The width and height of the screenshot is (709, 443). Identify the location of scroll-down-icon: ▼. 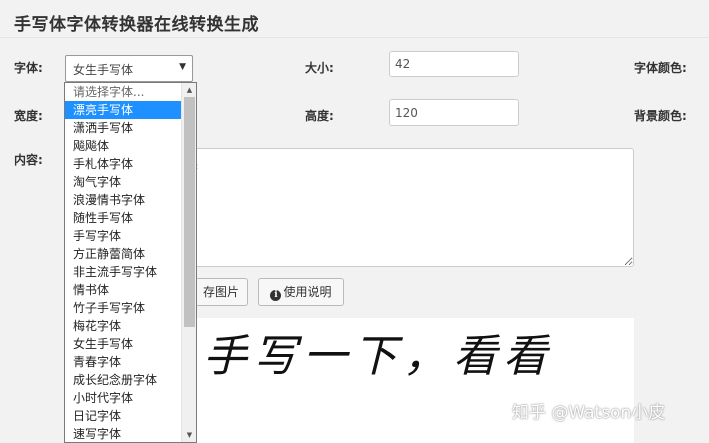
(189, 435).